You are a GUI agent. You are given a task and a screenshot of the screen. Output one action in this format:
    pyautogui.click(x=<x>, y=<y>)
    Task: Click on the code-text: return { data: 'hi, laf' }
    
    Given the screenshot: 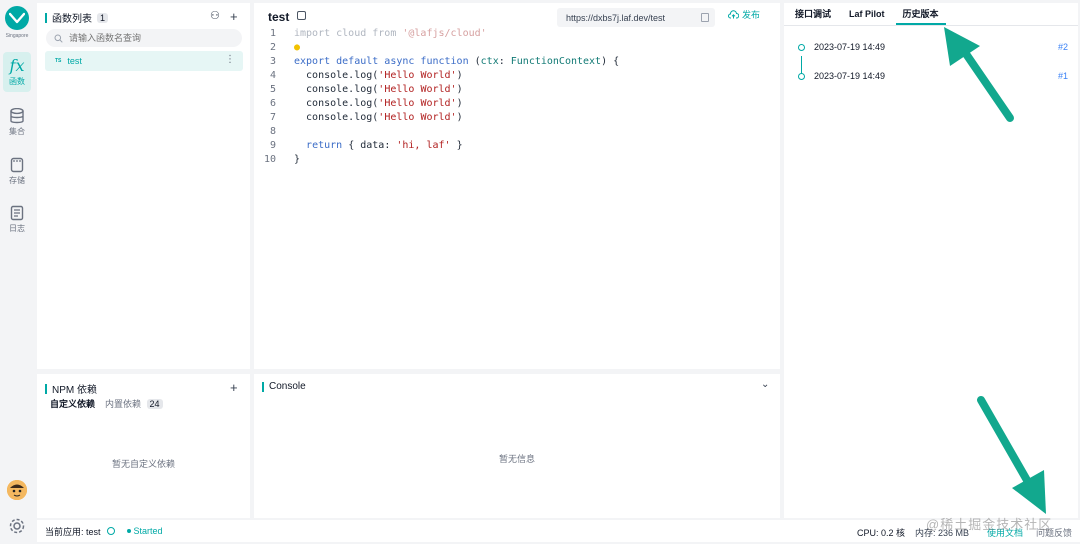 What is the action you would take?
    pyautogui.click(x=384, y=145)
    